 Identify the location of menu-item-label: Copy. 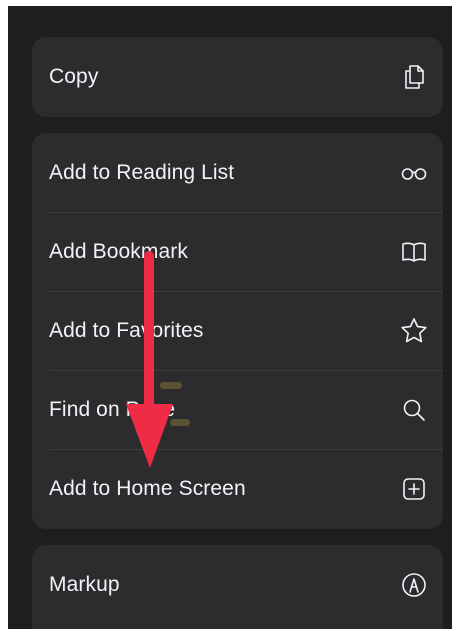
(74, 76).